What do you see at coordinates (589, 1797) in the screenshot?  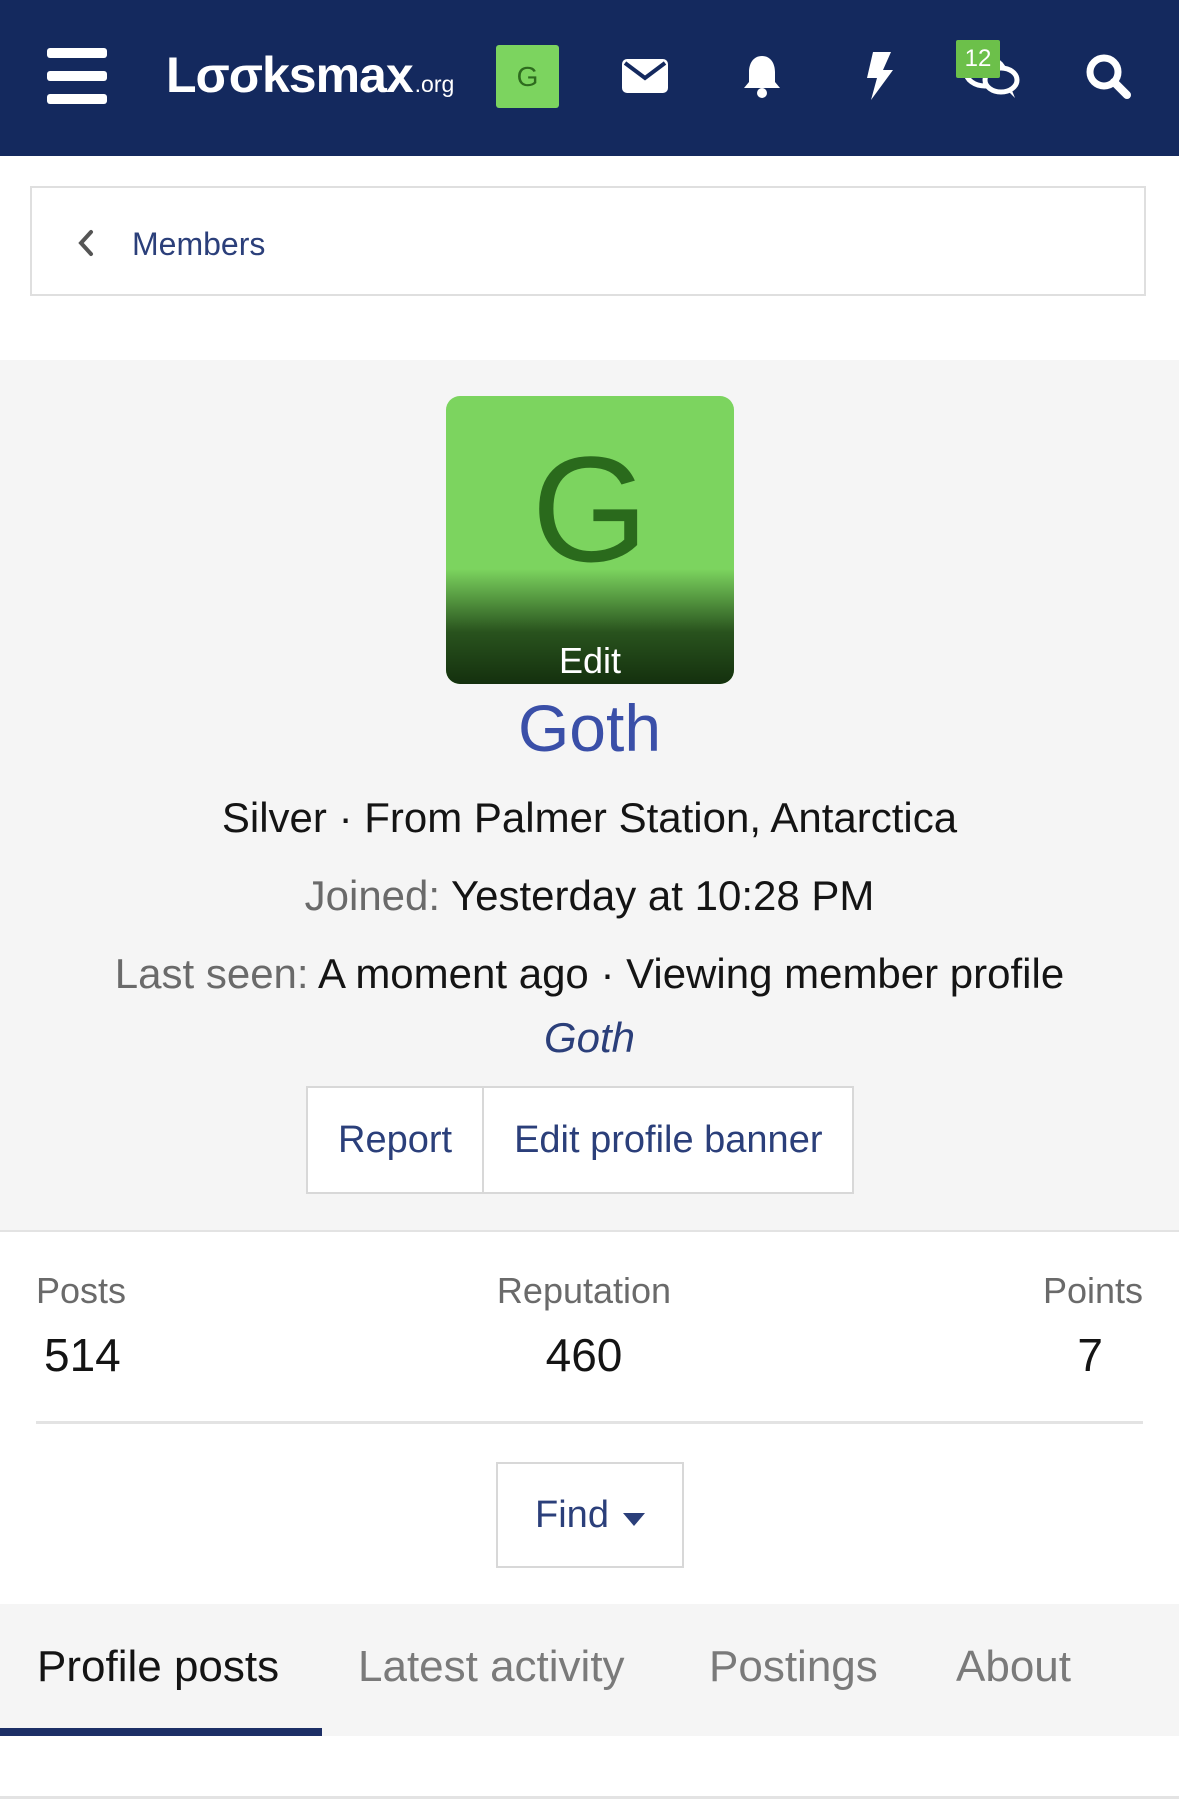 I see `content-divider` at bounding box center [589, 1797].